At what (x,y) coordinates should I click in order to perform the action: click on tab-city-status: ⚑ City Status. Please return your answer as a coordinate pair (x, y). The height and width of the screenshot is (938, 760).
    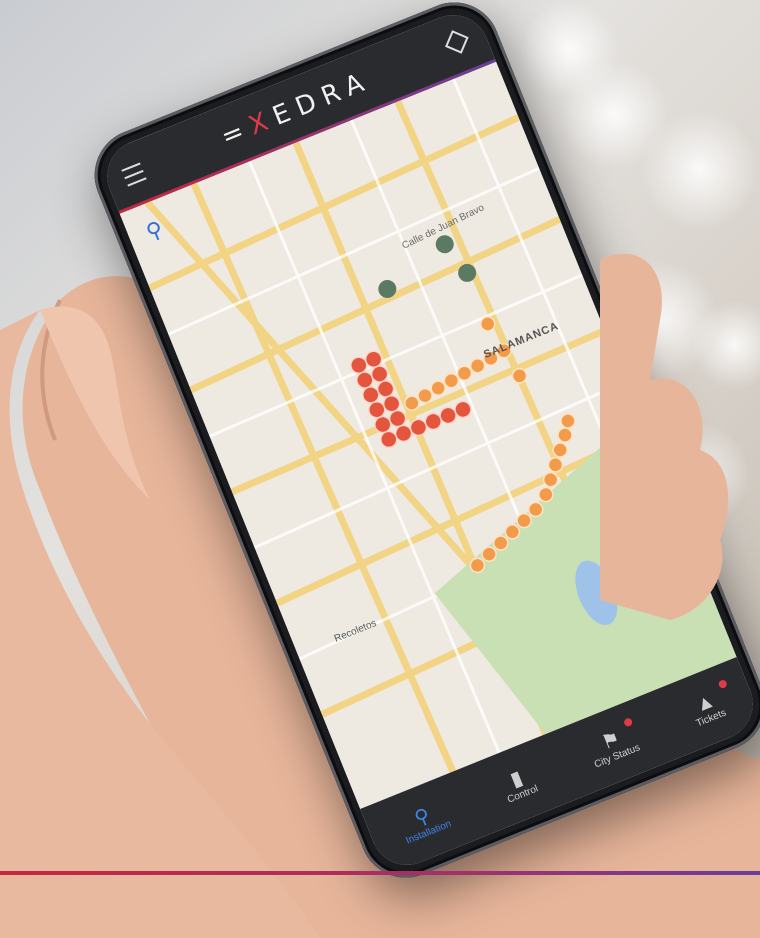
    Looking at the image, I should click on (613, 743).